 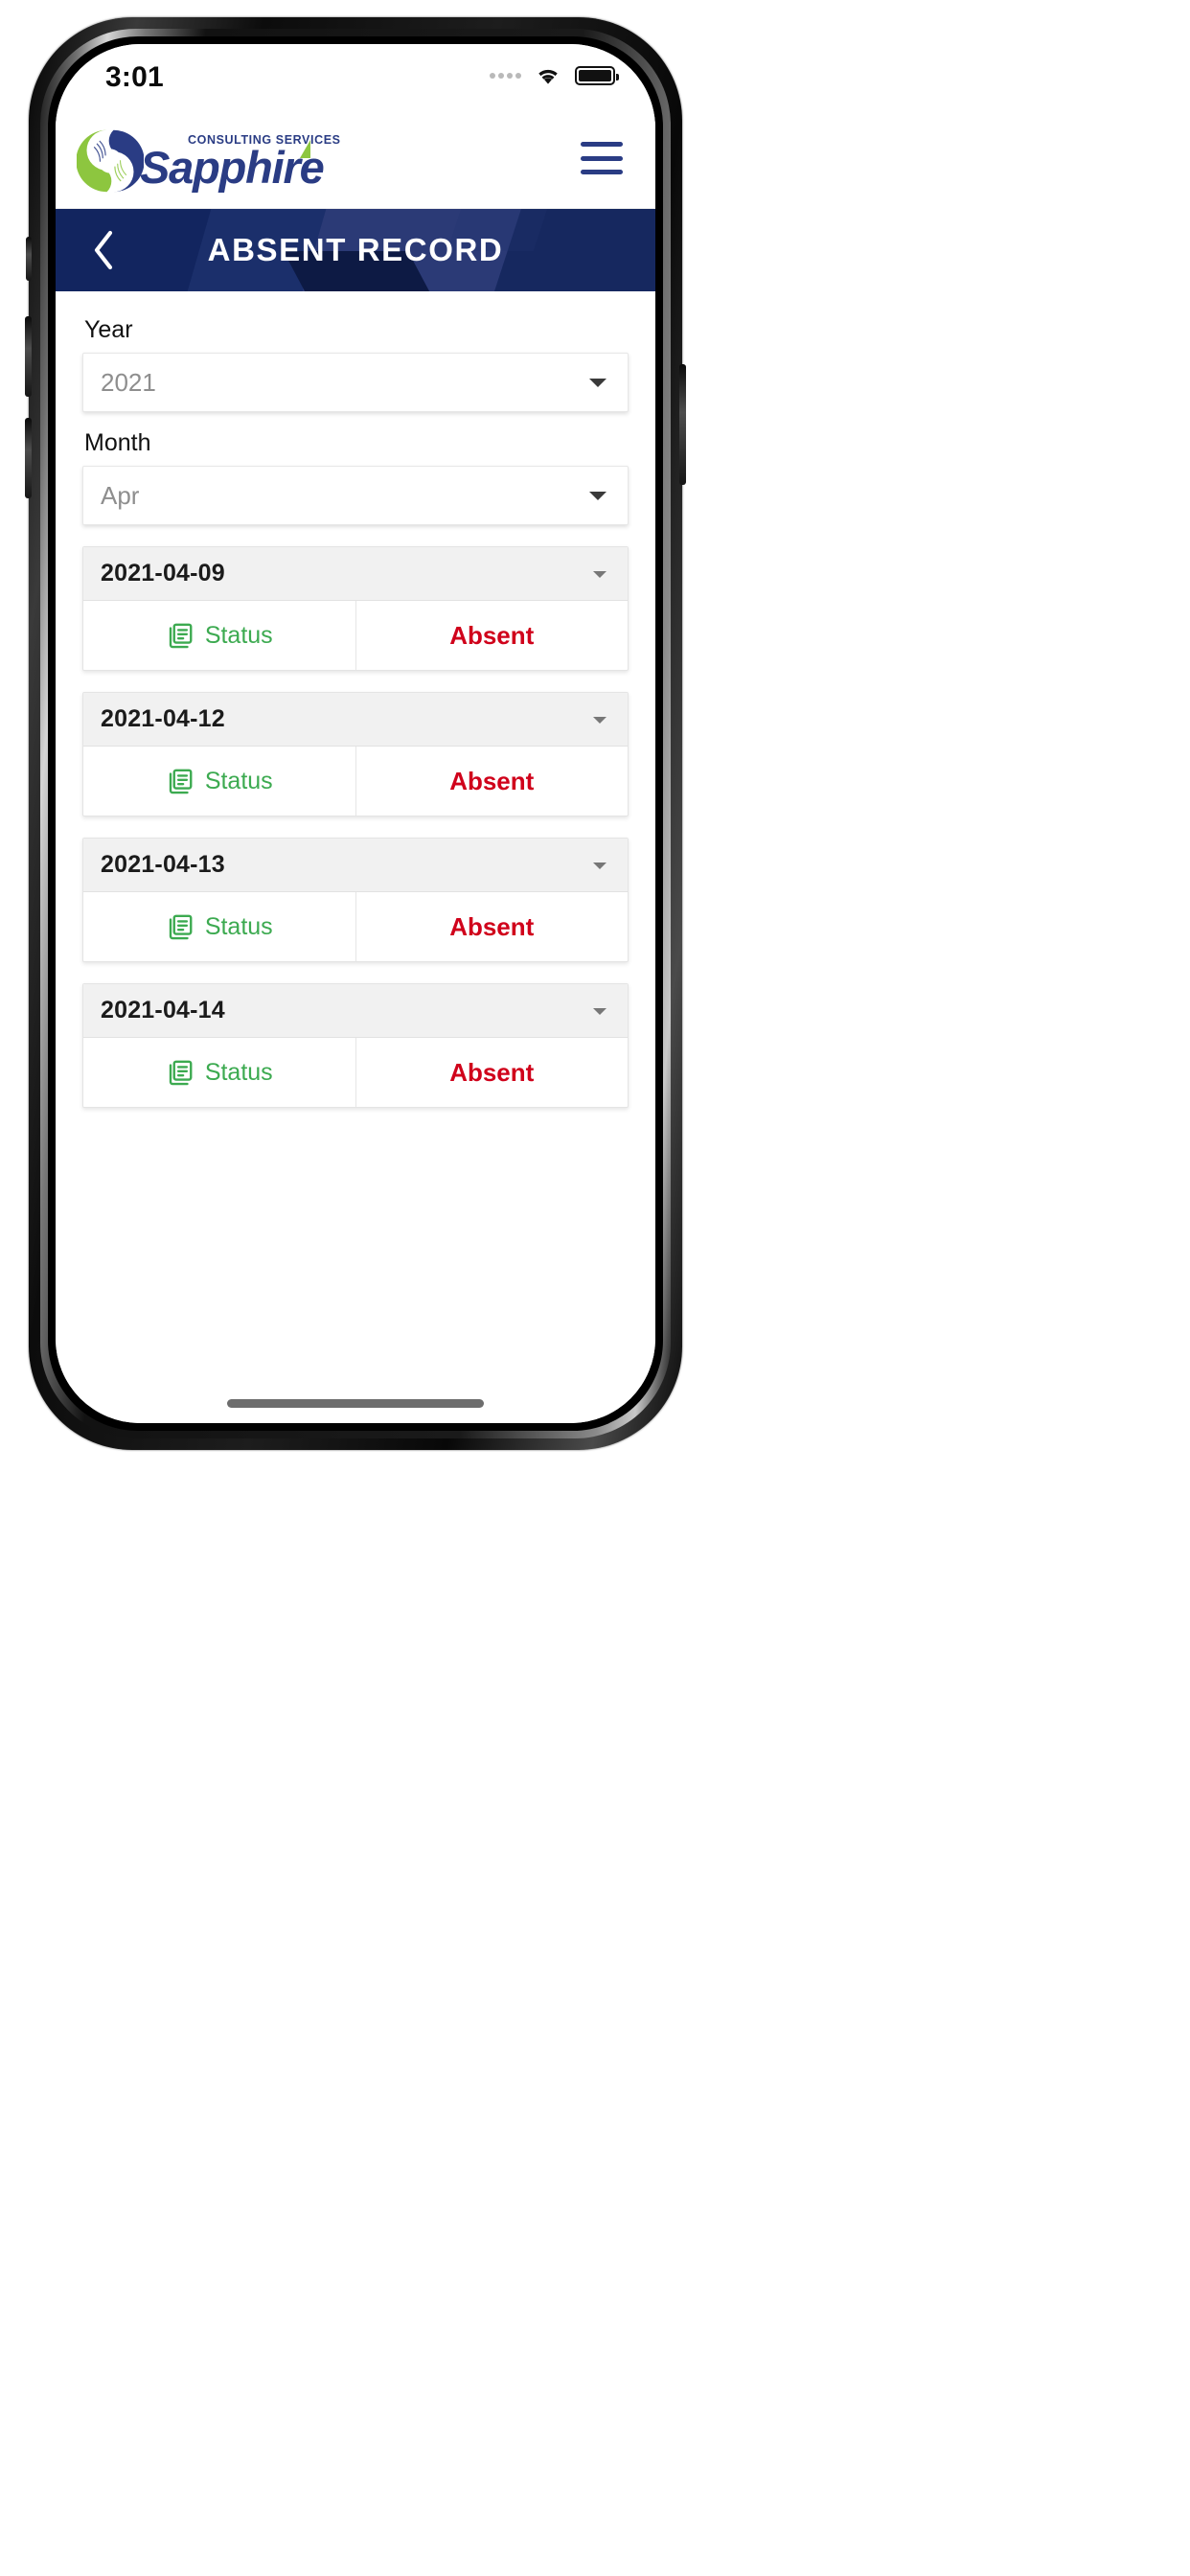 I want to click on absent-record-card: 2021-04-13 Status Absent, so click(x=356, y=900).